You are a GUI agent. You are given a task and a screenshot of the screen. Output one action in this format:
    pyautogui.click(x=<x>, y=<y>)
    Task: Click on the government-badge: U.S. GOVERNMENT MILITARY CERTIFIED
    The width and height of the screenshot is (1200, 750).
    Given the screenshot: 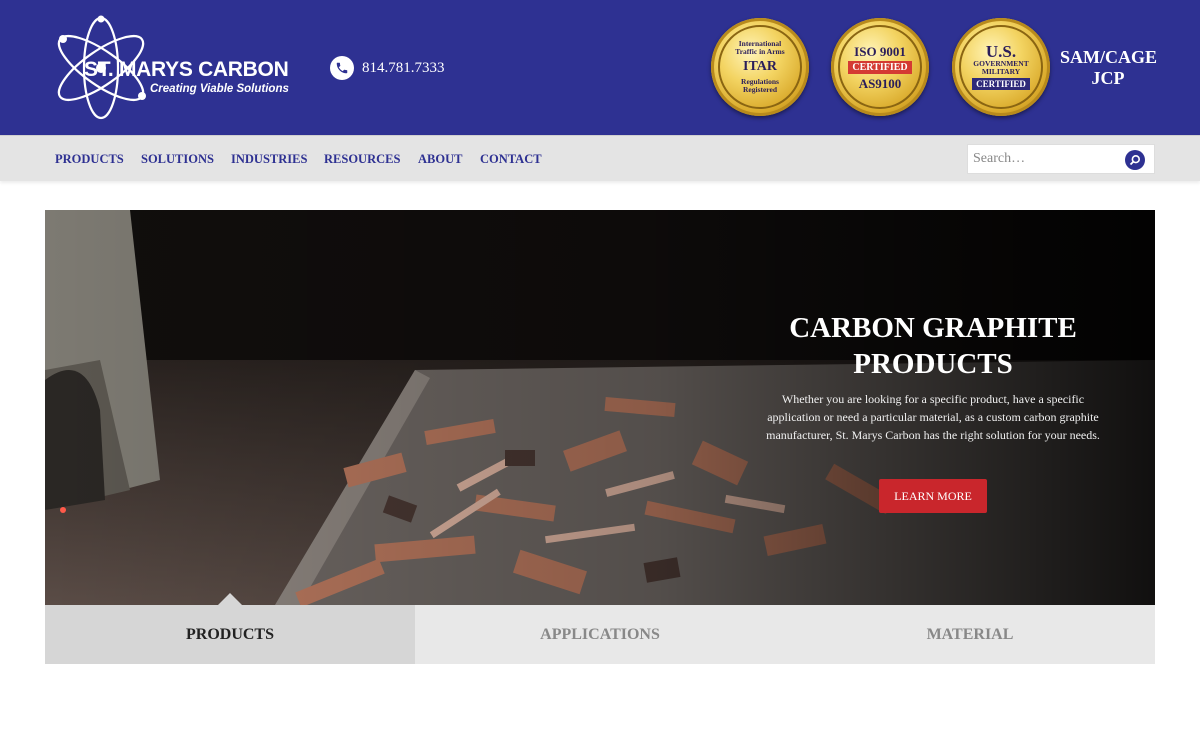 What is the action you would take?
    pyautogui.click(x=1001, y=67)
    